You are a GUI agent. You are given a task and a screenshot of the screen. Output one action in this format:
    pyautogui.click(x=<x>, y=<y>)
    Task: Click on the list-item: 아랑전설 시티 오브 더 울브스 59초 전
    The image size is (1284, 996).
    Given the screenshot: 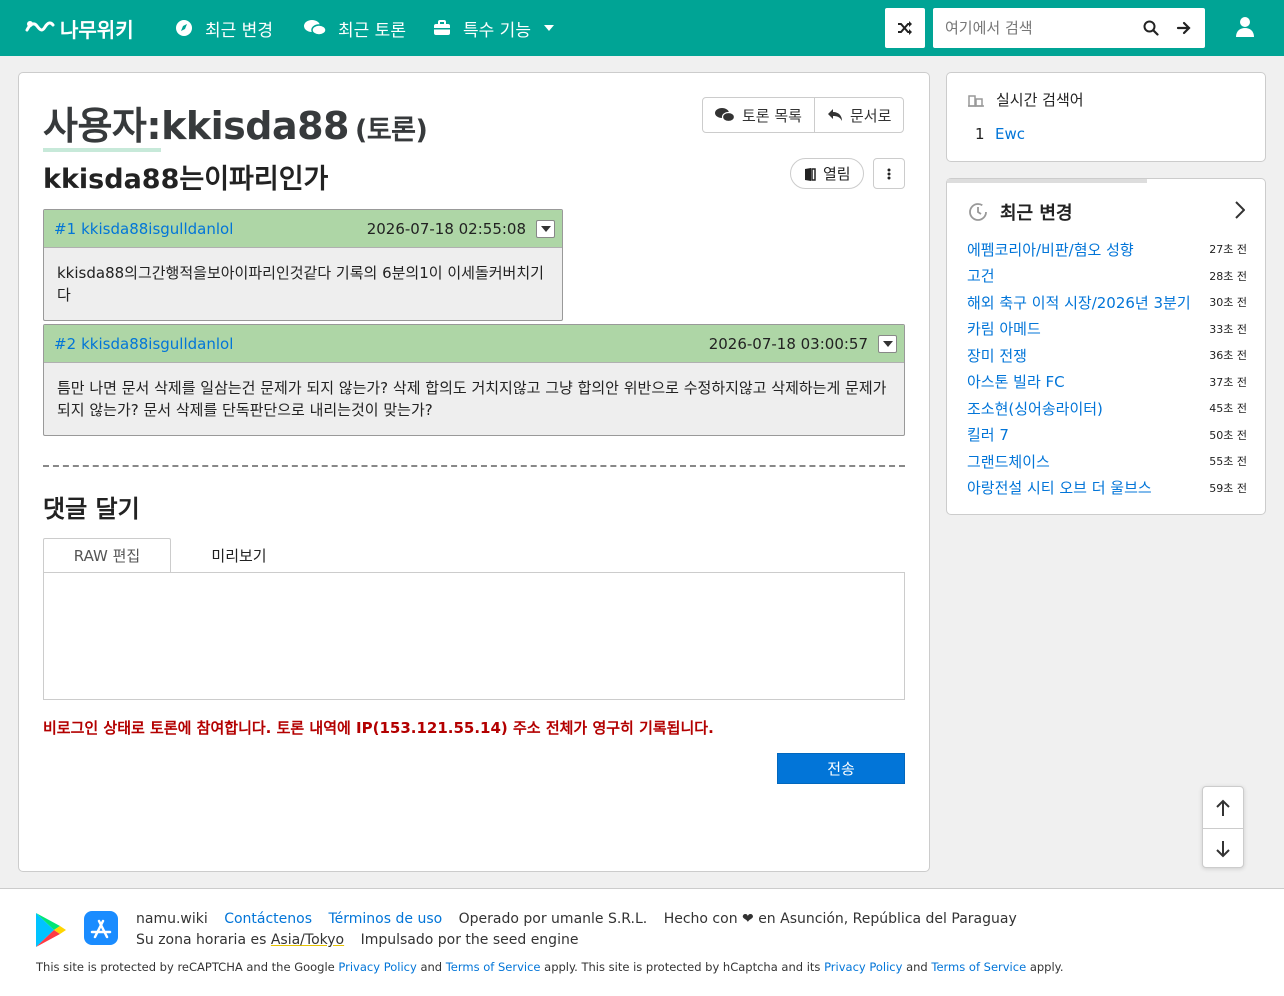 What is the action you would take?
    pyautogui.click(x=1107, y=488)
    